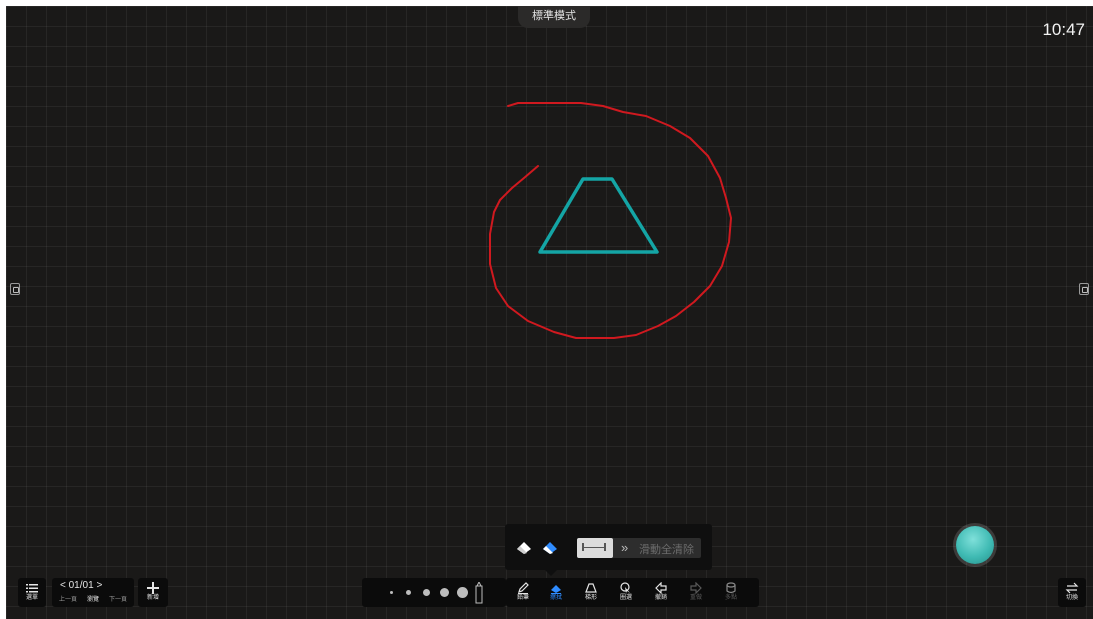 This screenshot has height=619, width=1093. What do you see at coordinates (99, 585) in the screenshot?
I see `next-page-chevron-icon: >` at bounding box center [99, 585].